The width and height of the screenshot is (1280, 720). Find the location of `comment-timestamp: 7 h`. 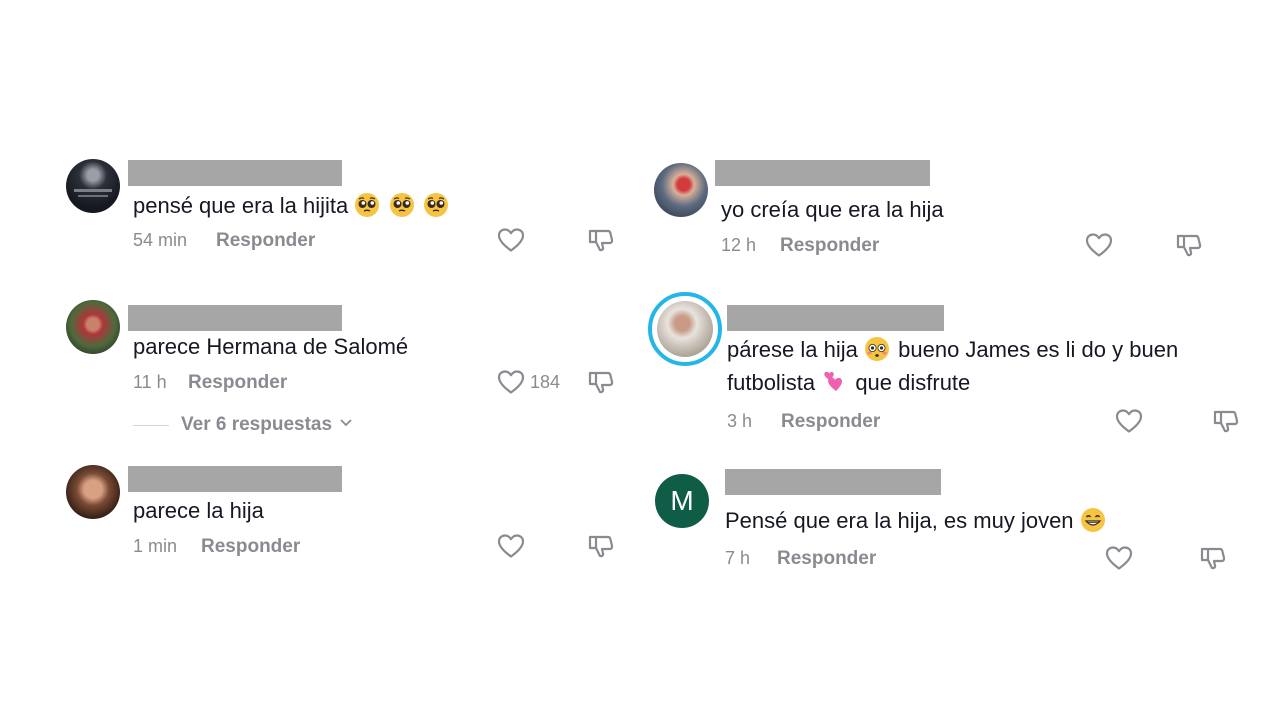

comment-timestamp: 7 h is located at coordinates (738, 558).